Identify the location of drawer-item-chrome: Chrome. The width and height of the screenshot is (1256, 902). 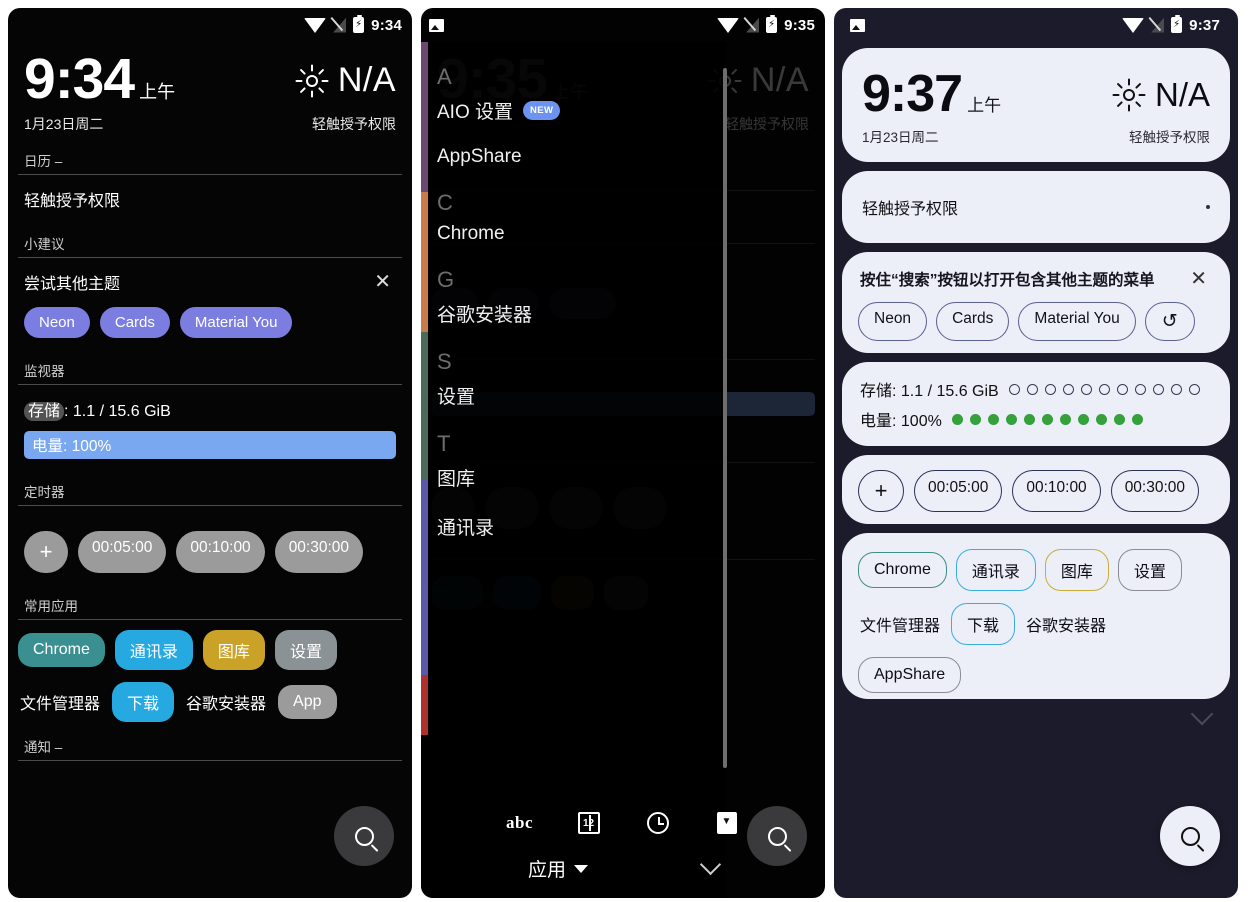
(579, 234).